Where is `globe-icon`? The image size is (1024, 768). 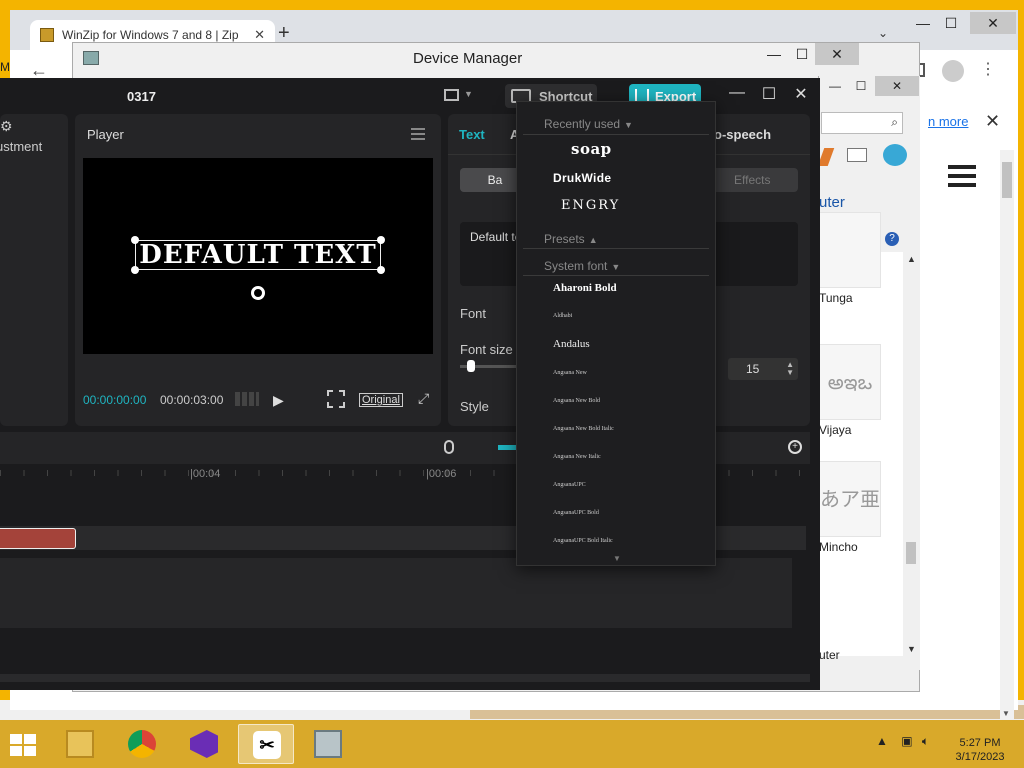 globe-icon is located at coordinates (895, 155).